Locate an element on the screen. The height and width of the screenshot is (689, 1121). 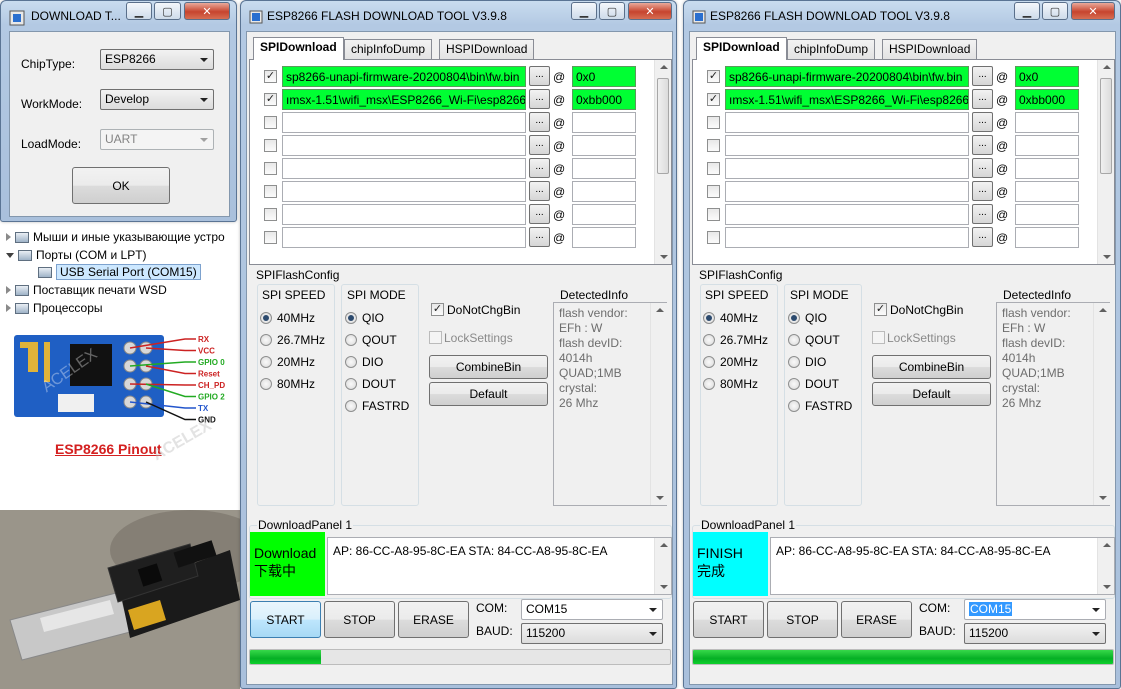
com-select: COM15 is located at coordinates (1035, 609).